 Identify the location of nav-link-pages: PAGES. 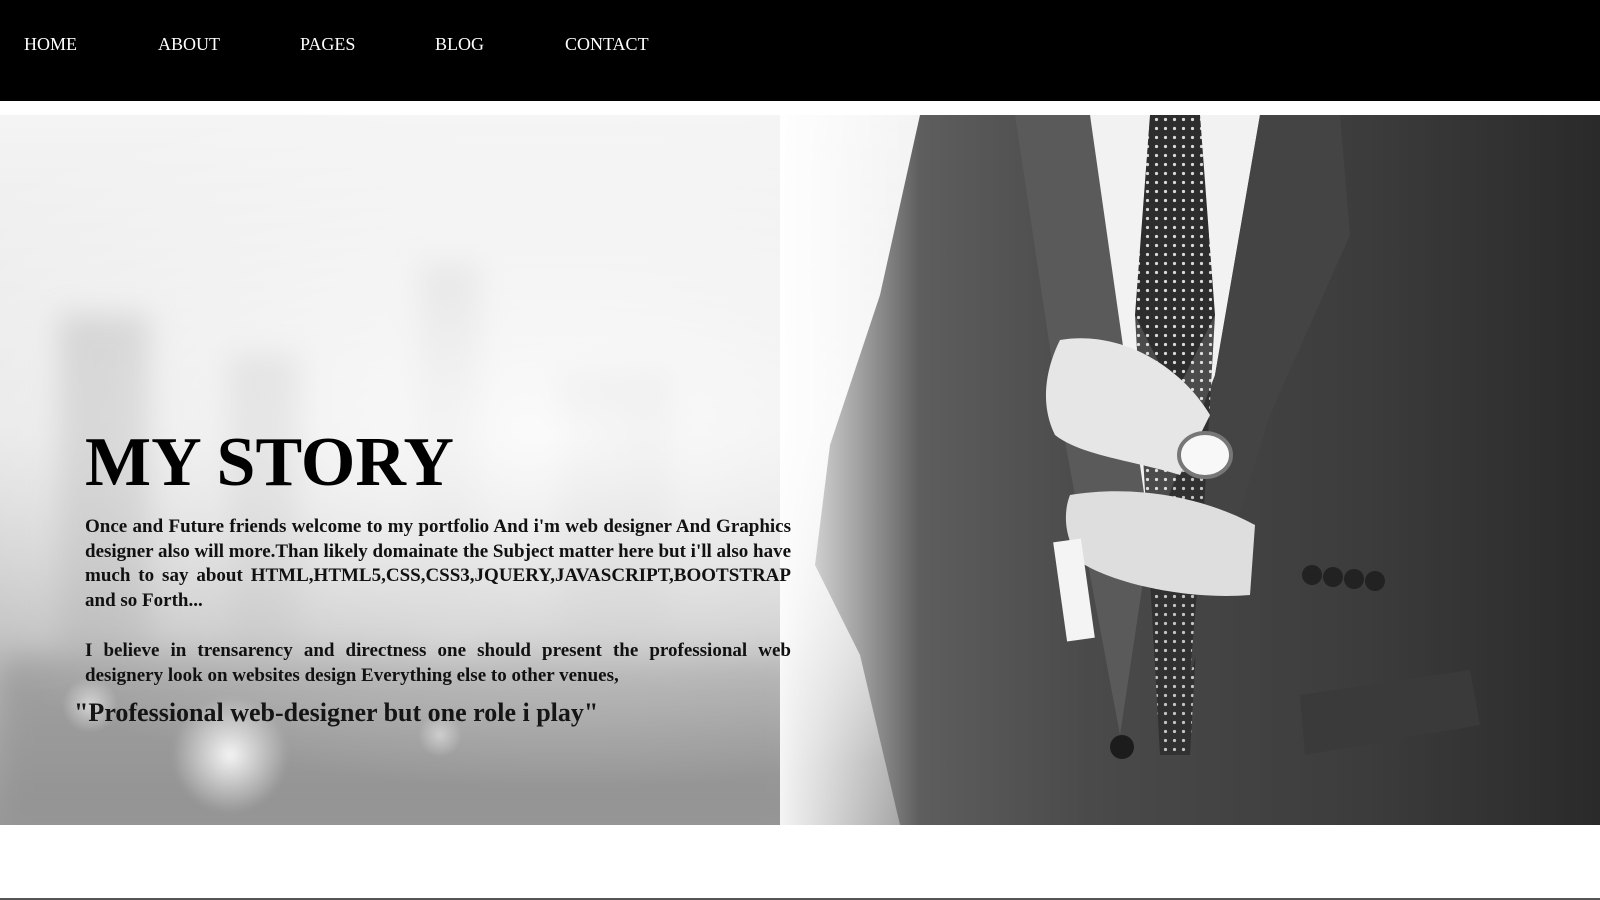
(327, 44).